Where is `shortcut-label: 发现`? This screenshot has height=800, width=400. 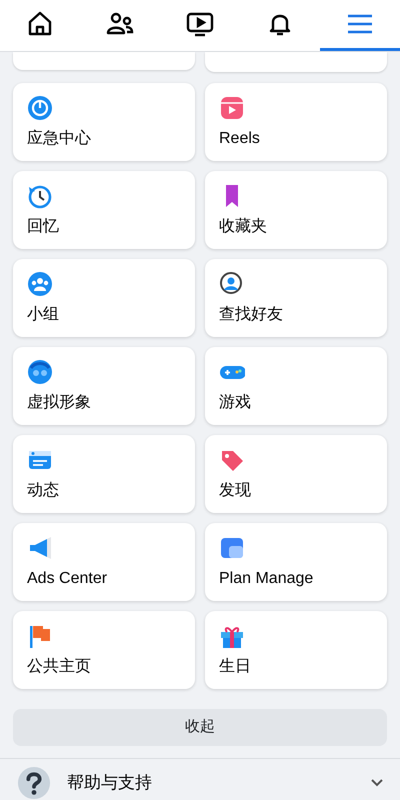
shortcut-label: 发现 is located at coordinates (235, 491).